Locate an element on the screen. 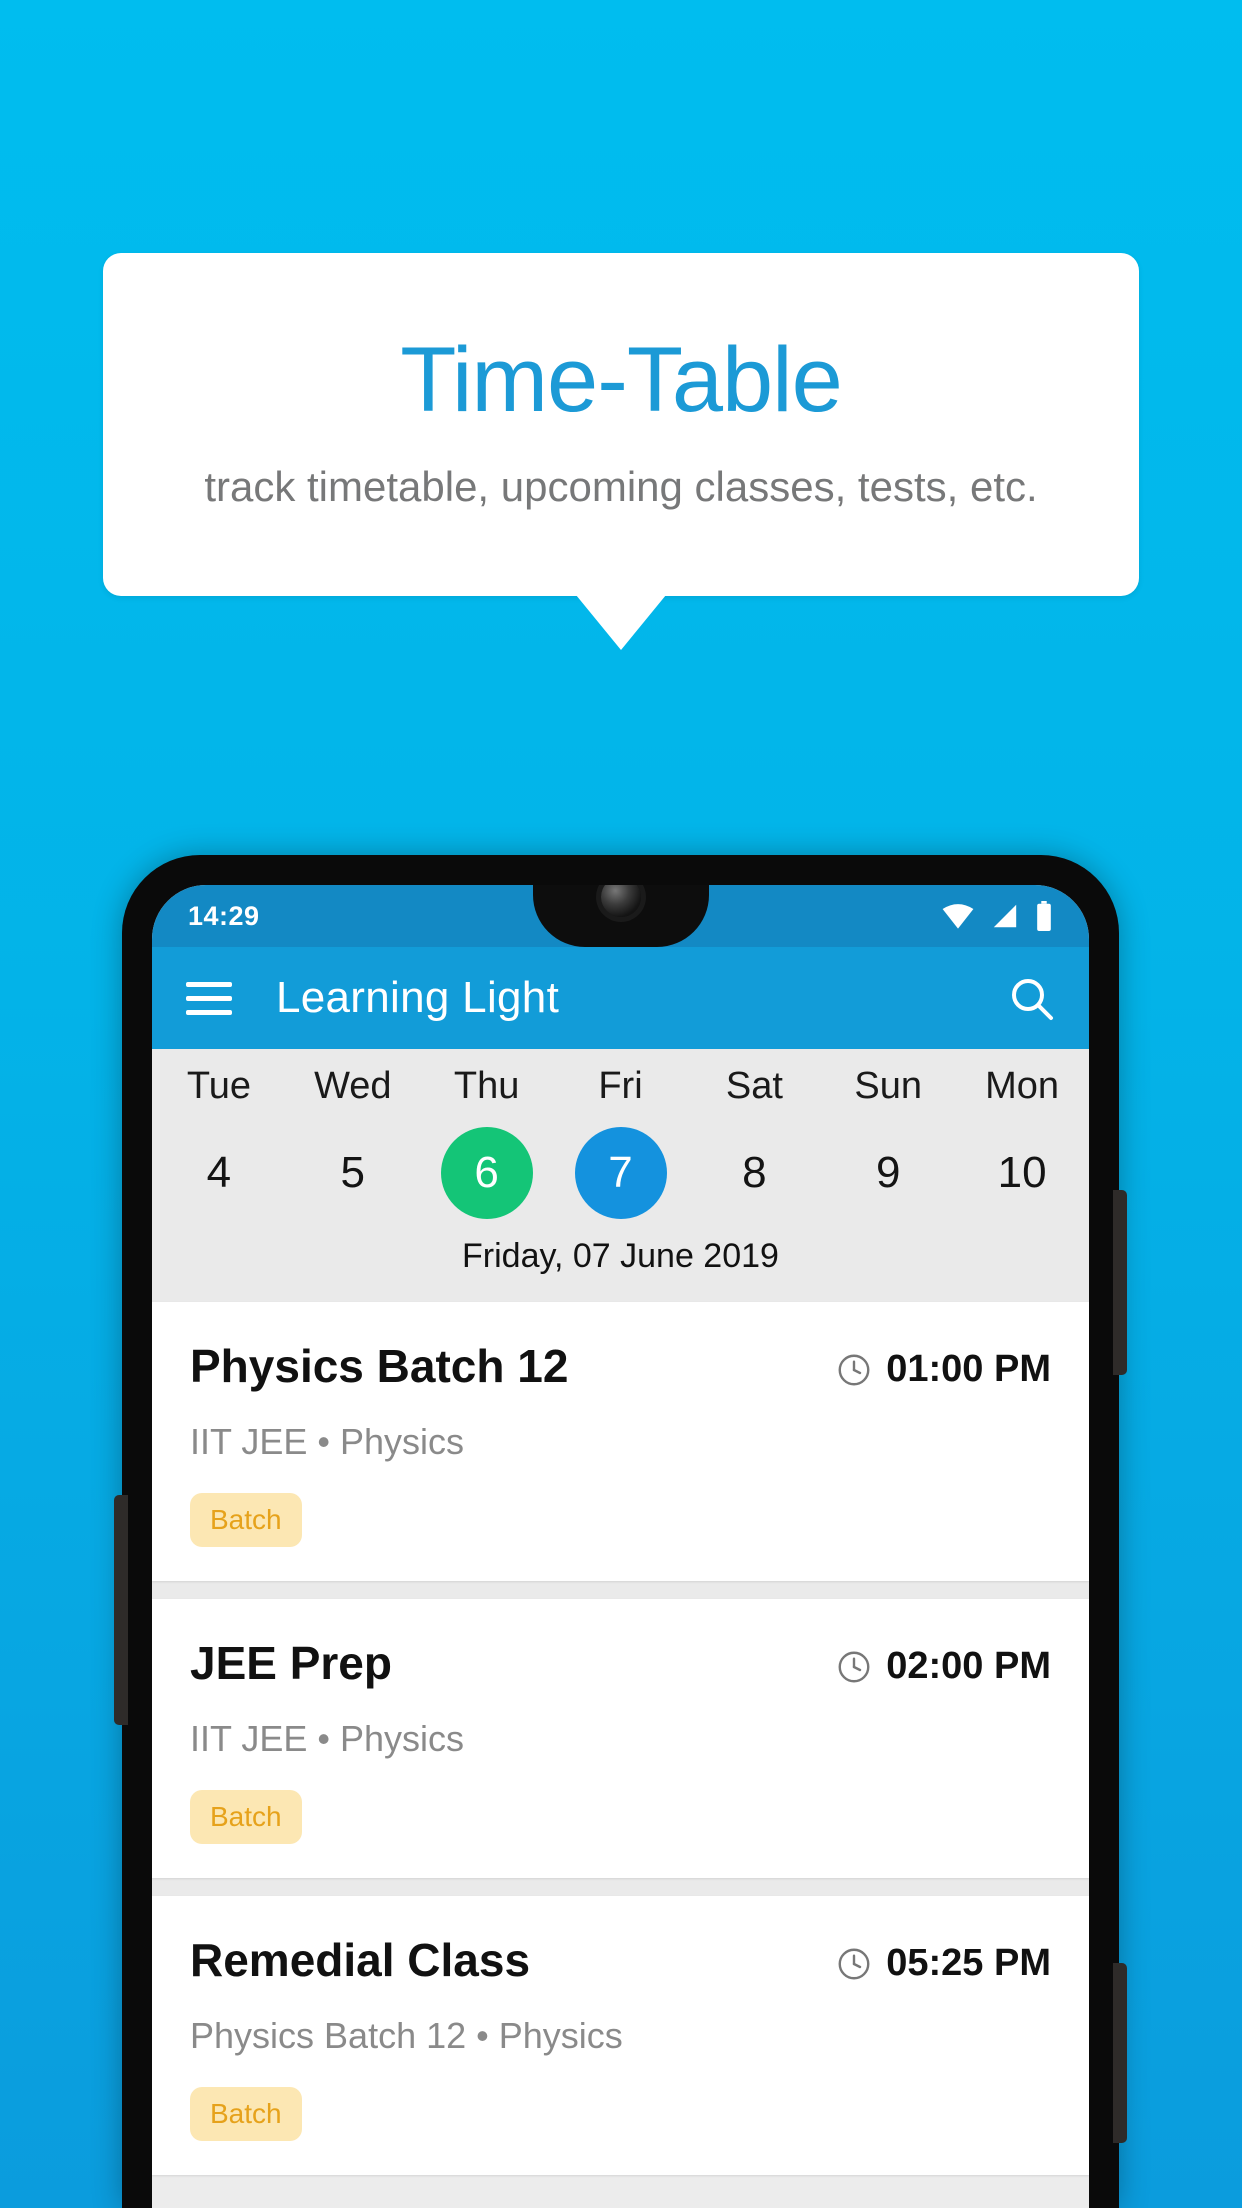  status-bar: 14:29 is located at coordinates (620, 916).